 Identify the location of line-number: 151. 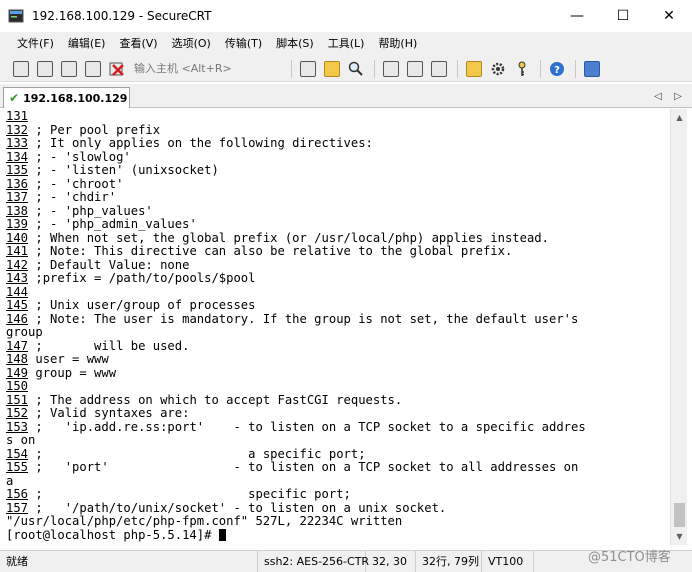
(17, 399).